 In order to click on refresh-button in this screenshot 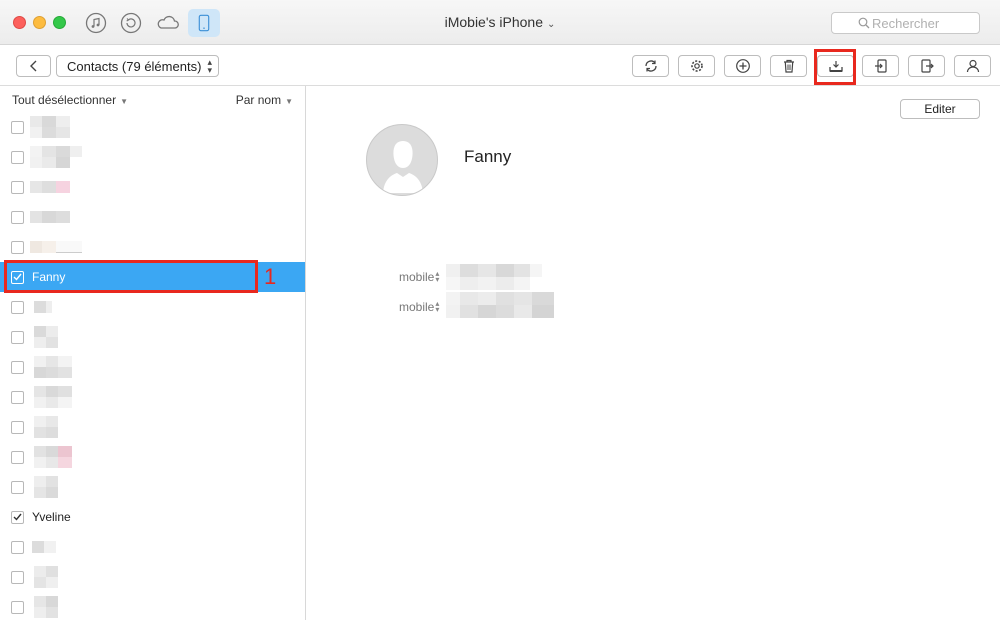, I will do `click(650, 66)`.